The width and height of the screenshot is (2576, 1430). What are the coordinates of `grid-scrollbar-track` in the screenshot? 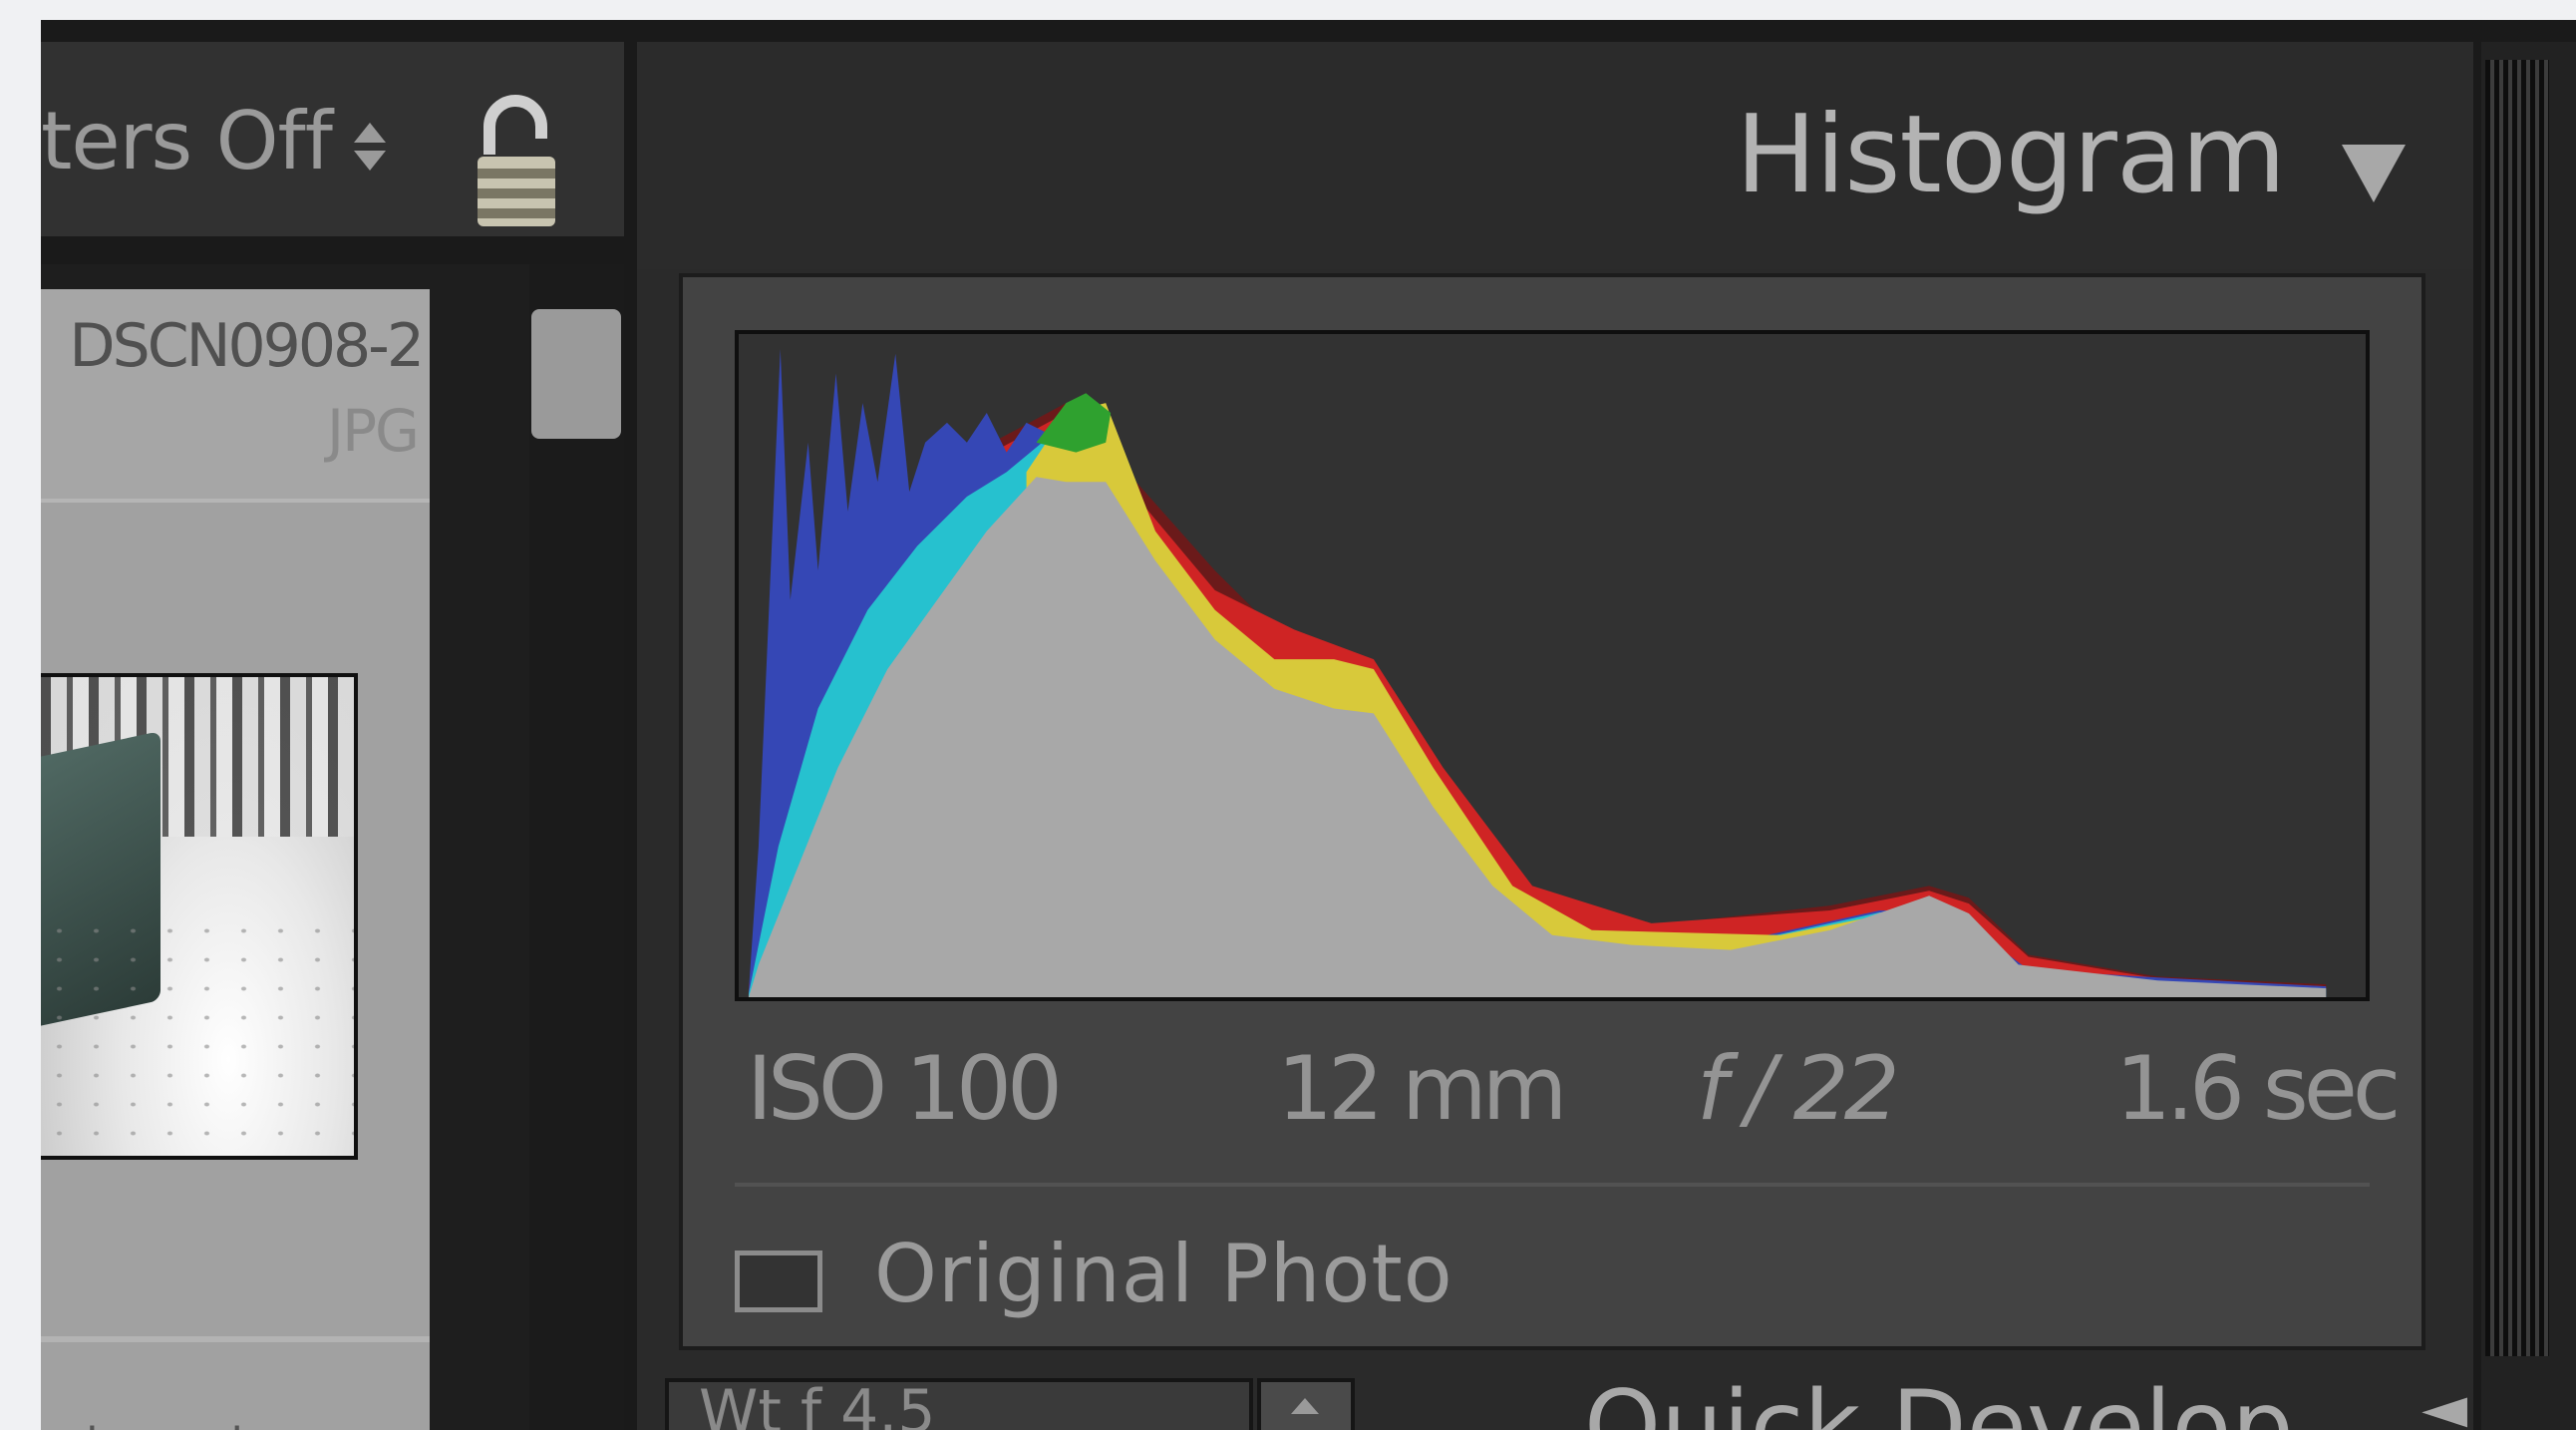 It's located at (576, 847).